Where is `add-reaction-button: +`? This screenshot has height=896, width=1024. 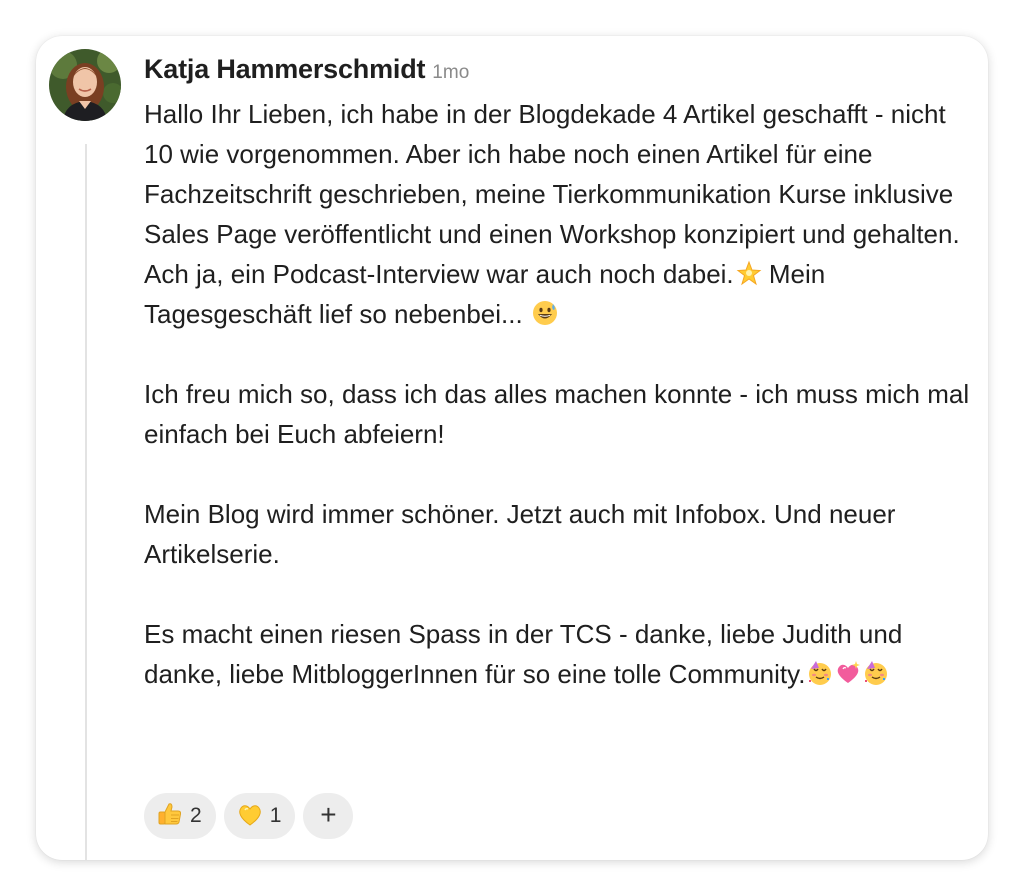
add-reaction-button: + is located at coordinates (328, 816).